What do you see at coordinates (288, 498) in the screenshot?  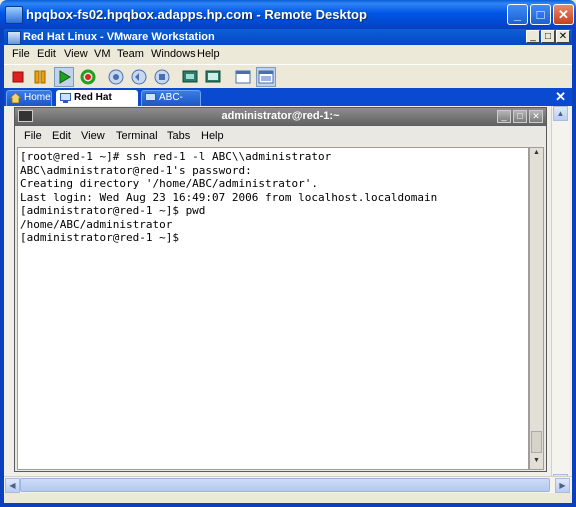 I see `vmware-statusbar` at bounding box center [288, 498].